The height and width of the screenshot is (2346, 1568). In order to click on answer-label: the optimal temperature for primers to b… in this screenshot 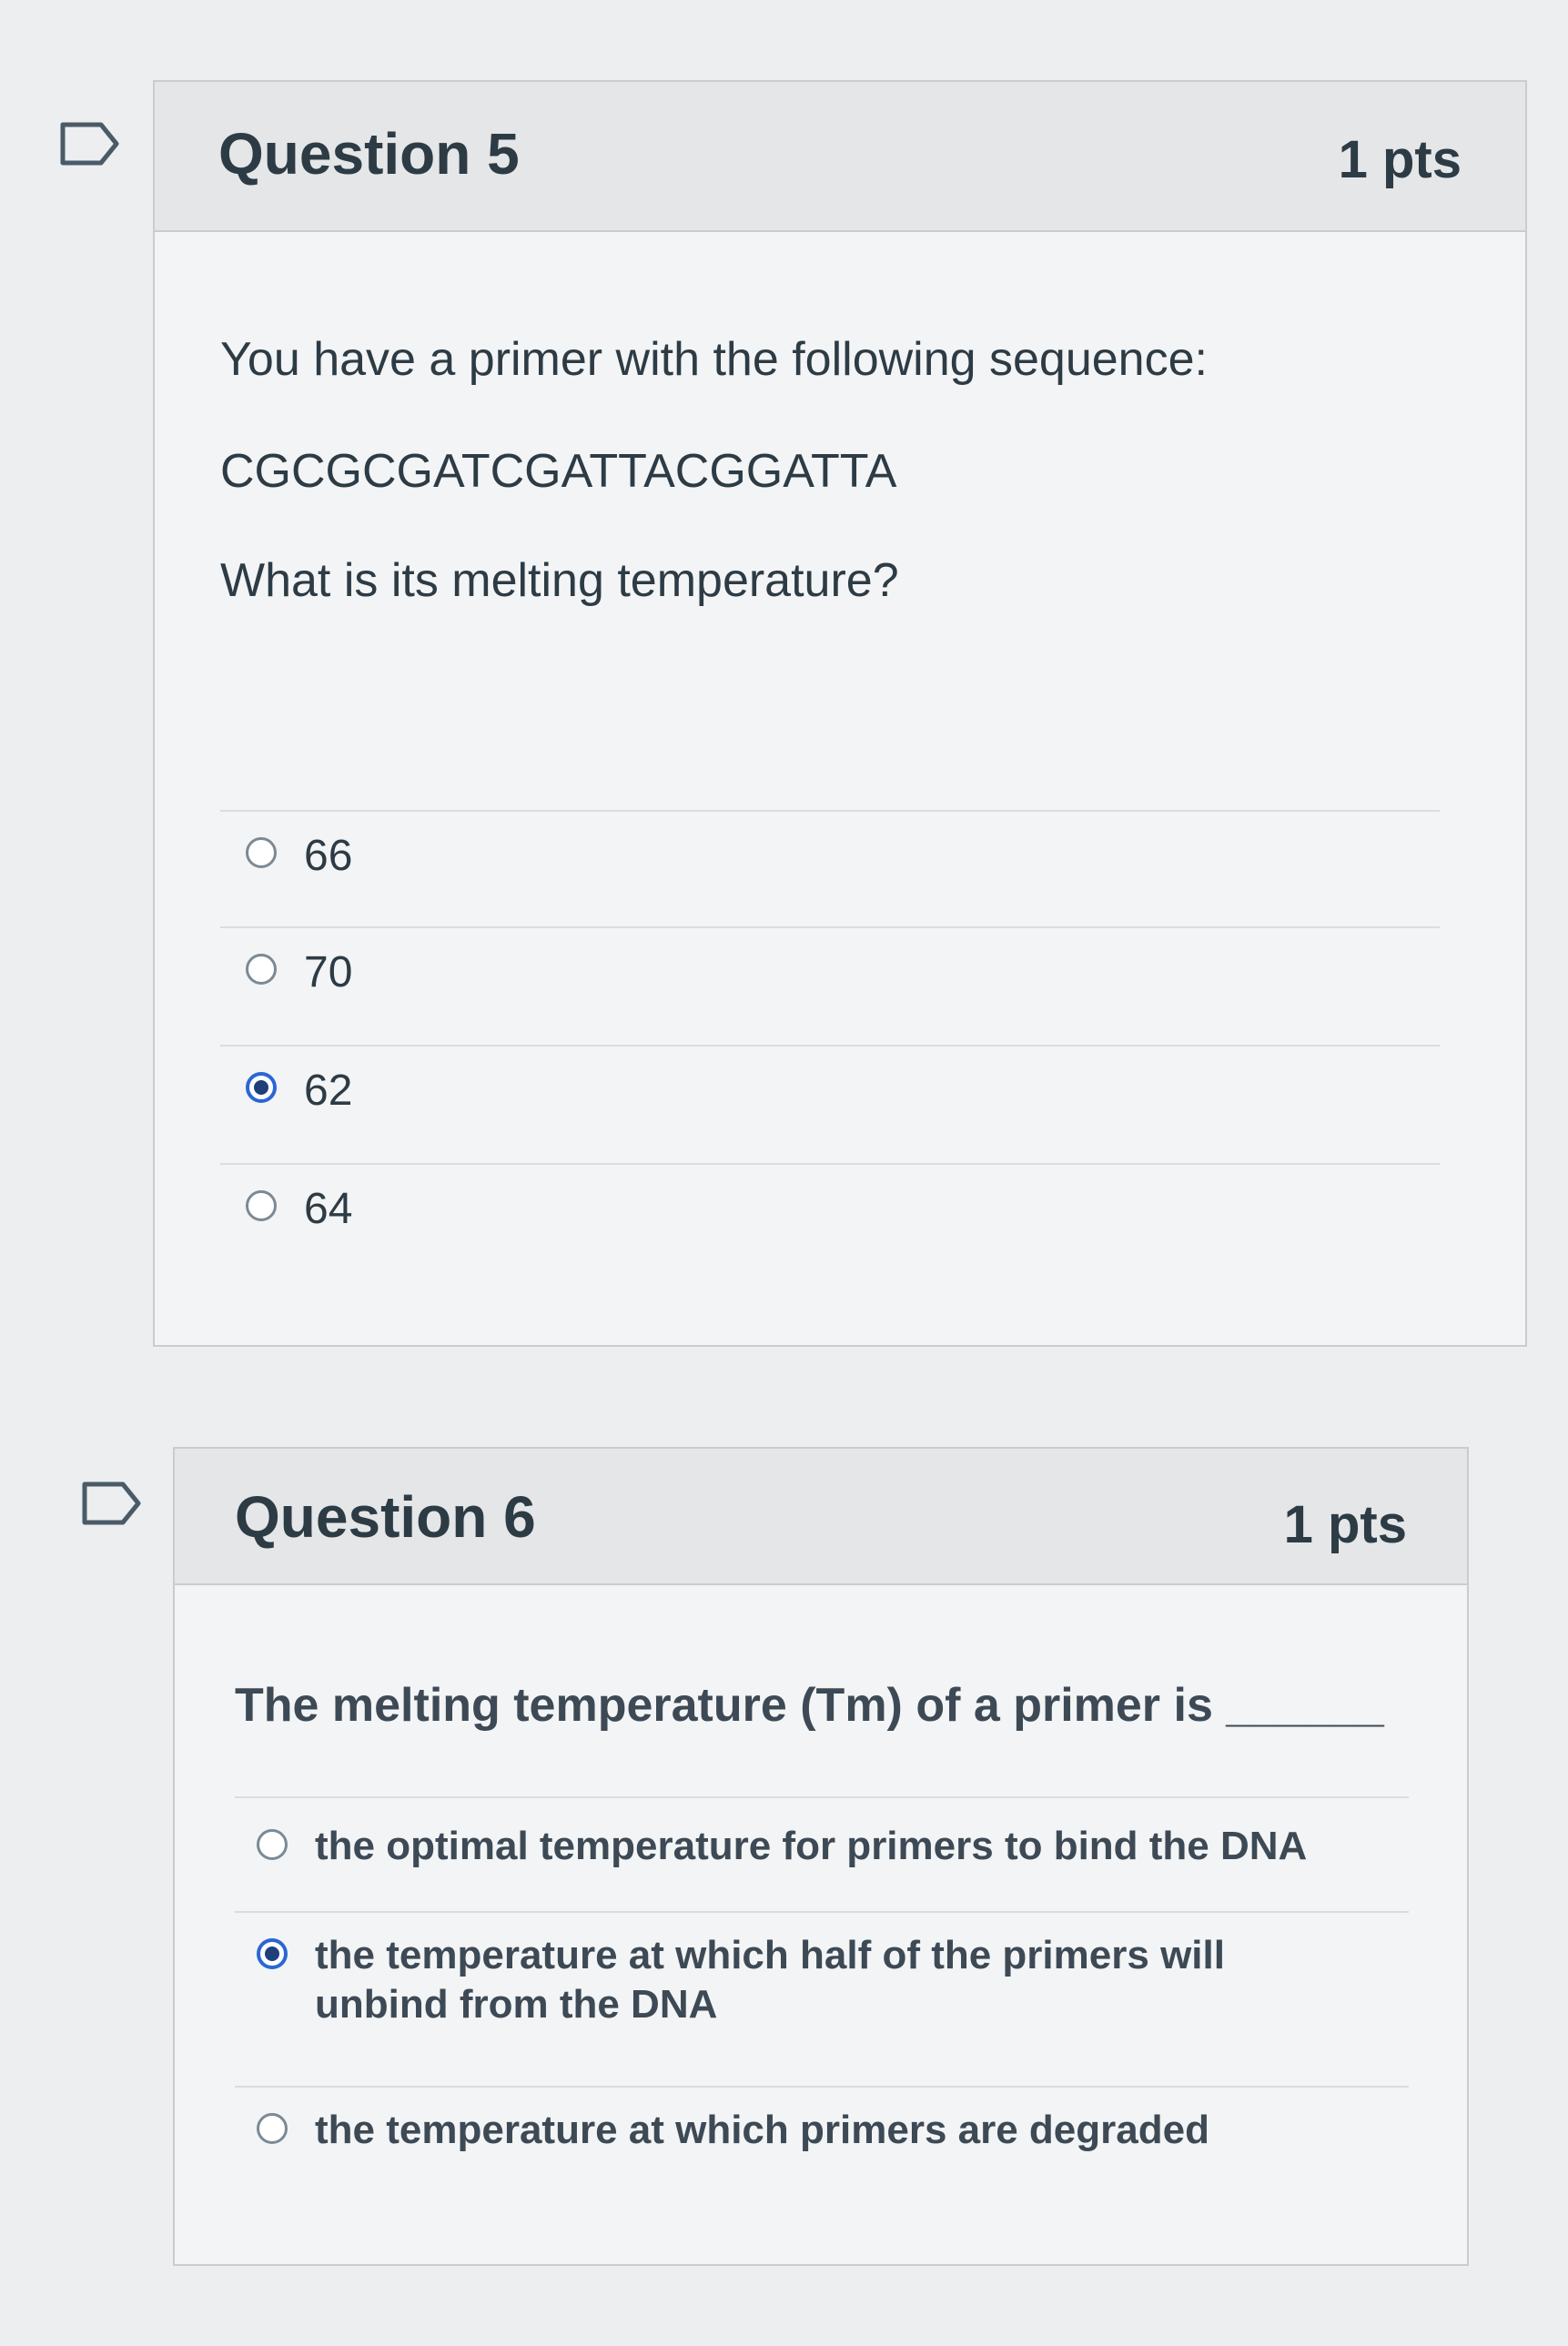, I will do `click(811, 1846)`.